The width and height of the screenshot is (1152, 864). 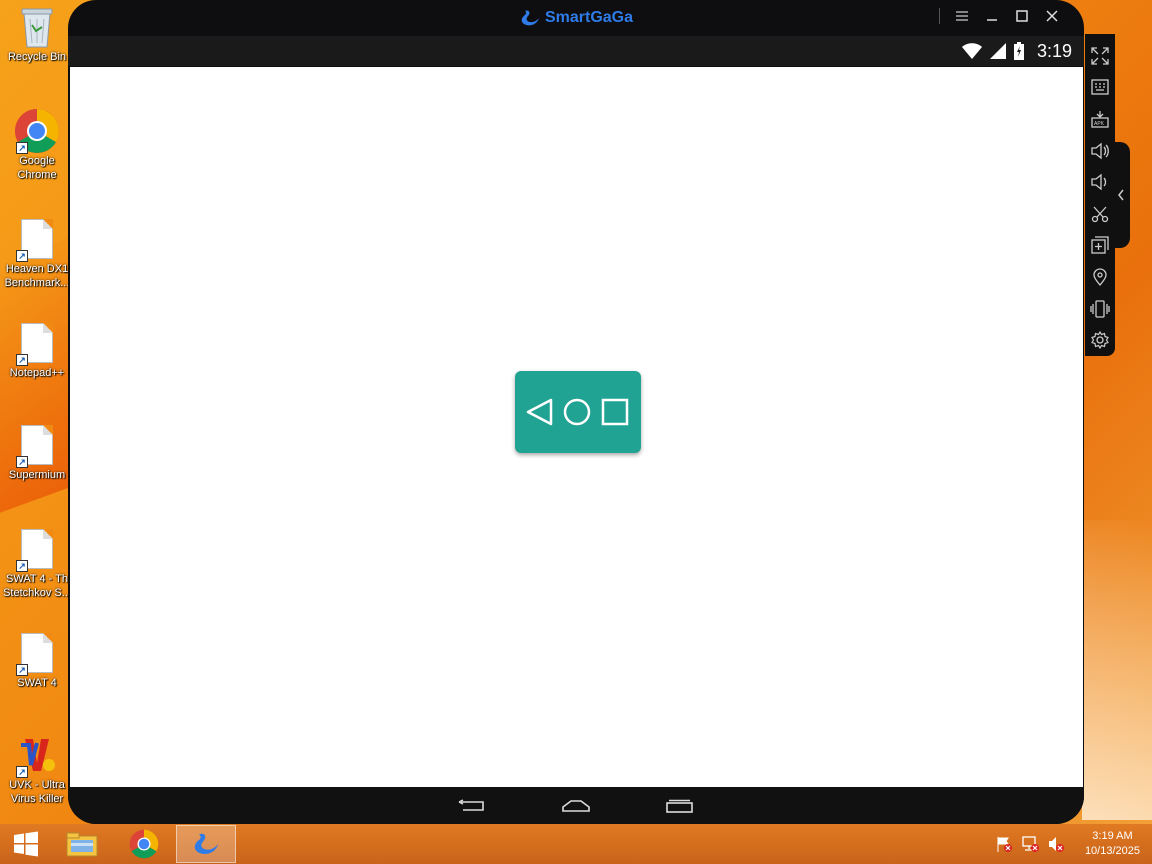 I want to click on desktop-icon-label: Recycle Bin, so click(x=37, y=57).